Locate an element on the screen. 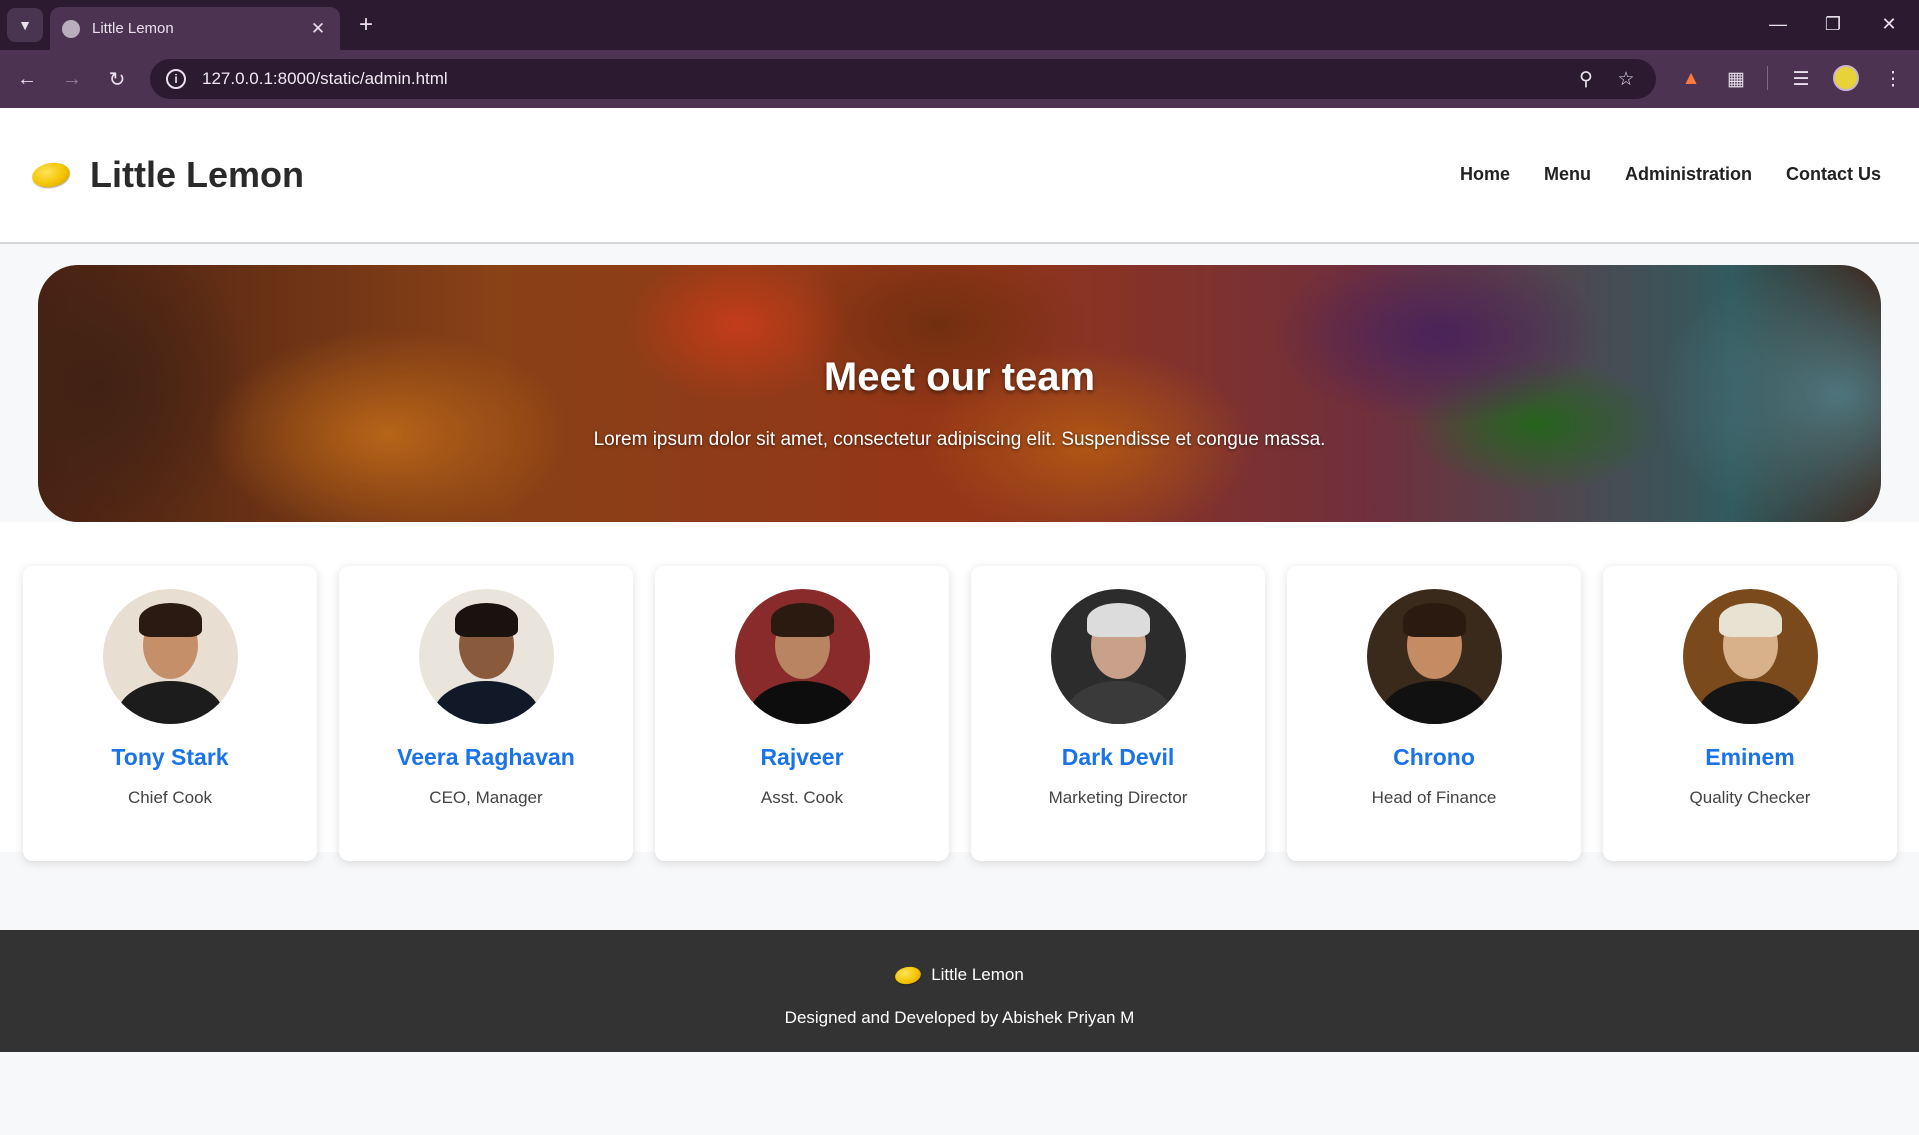 Image resolution: width=1919 pixels, height=1135 pixels. member-role: Quality Checker is located at coordinates (1750, 797).